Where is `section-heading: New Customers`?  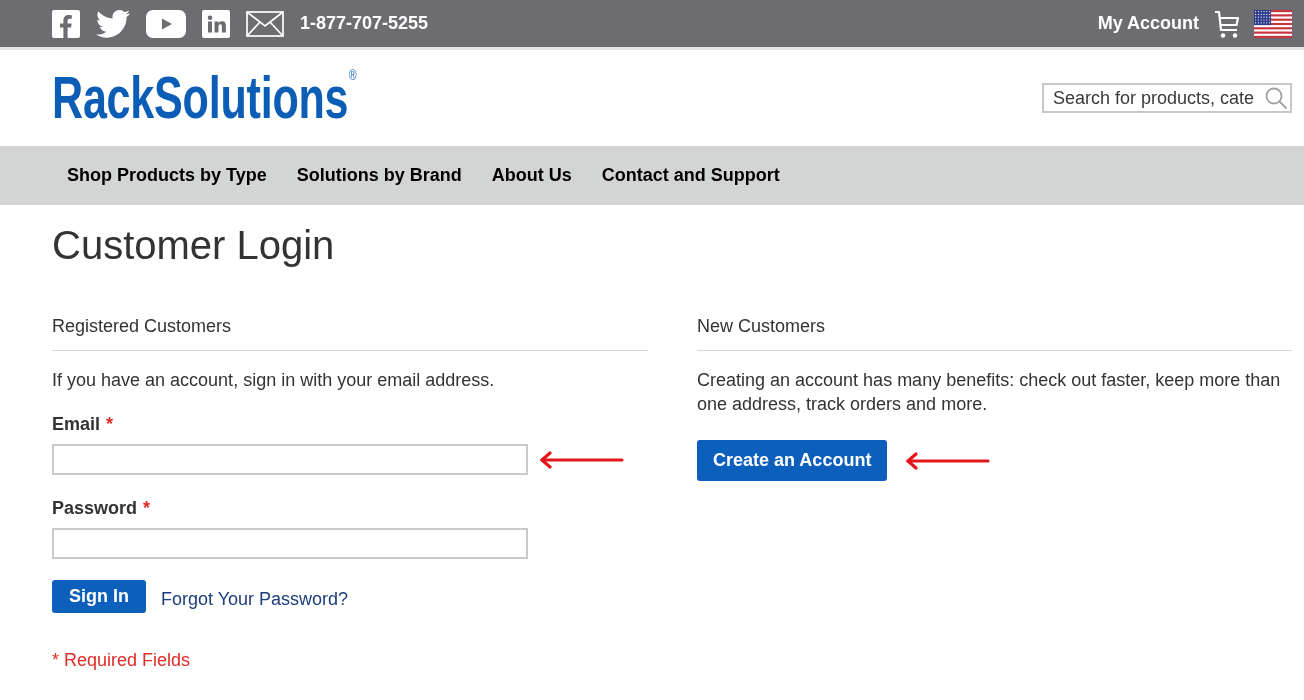
section-heading: New Customers is located at coordinates (994, 332).